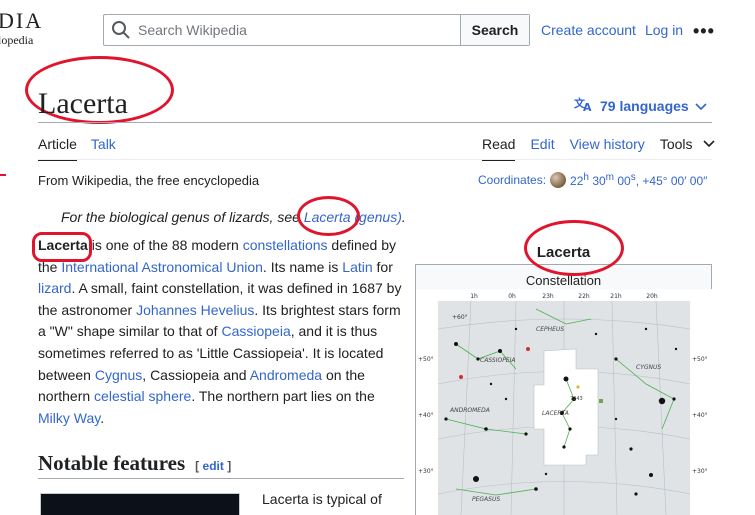  What do you see at coordinates (57, 148) in the screenshot?
I see `tab-article: Article` at bounding box center [57, 148].